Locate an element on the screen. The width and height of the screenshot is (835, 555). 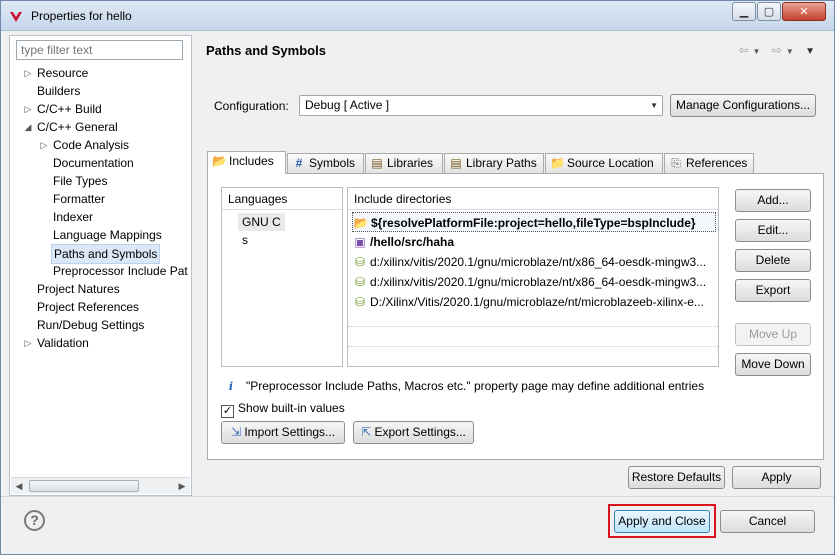
minimize-icon: ▁ is located at coordinates (744, 12).